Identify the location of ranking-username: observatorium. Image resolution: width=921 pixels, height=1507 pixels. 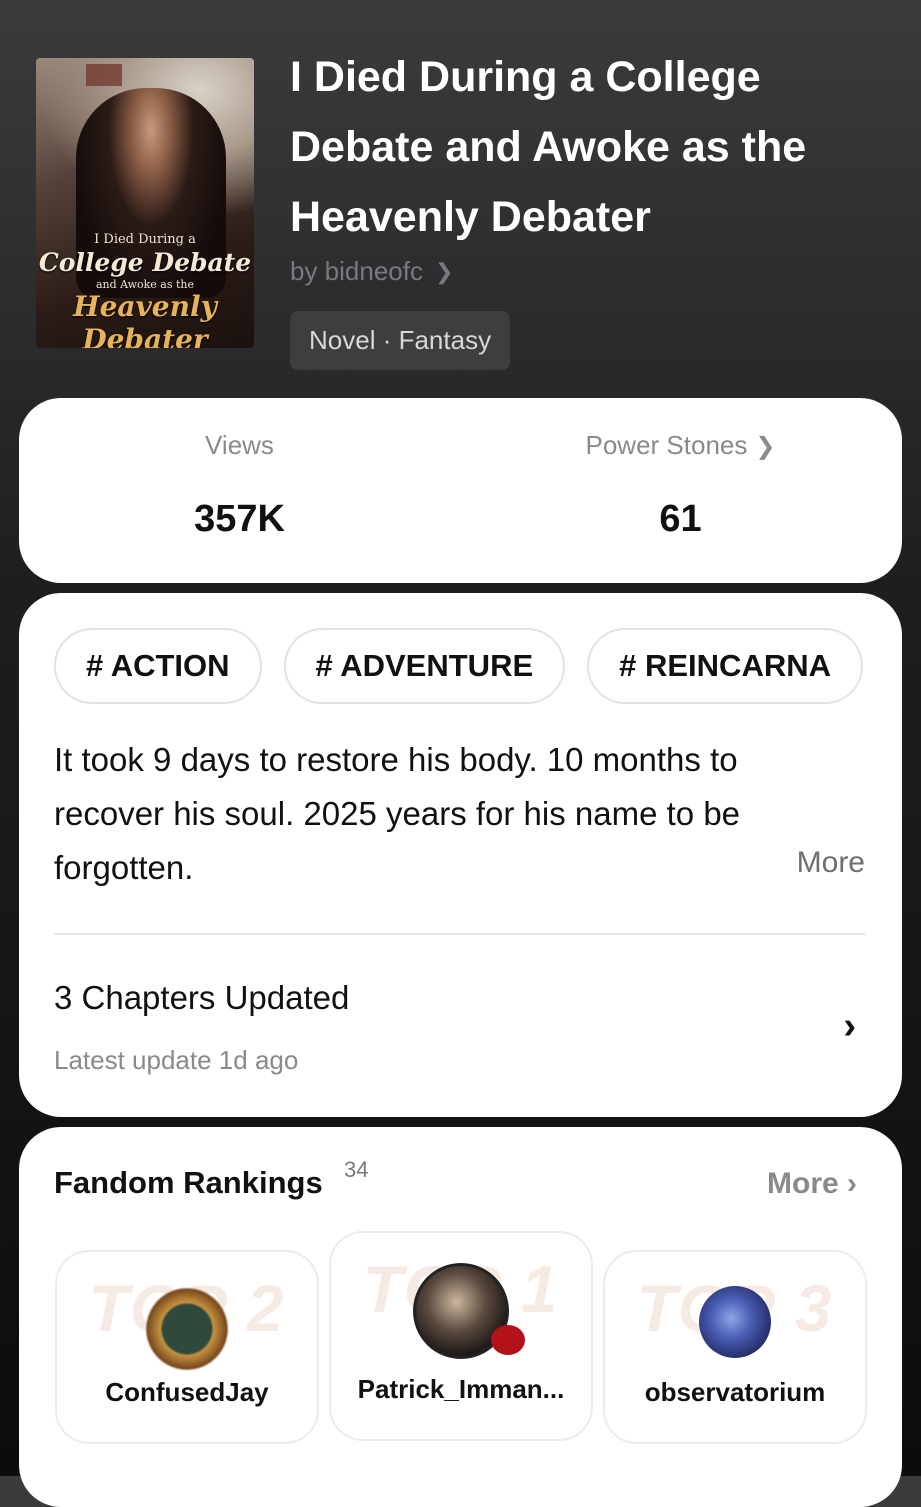
(735, 1392).